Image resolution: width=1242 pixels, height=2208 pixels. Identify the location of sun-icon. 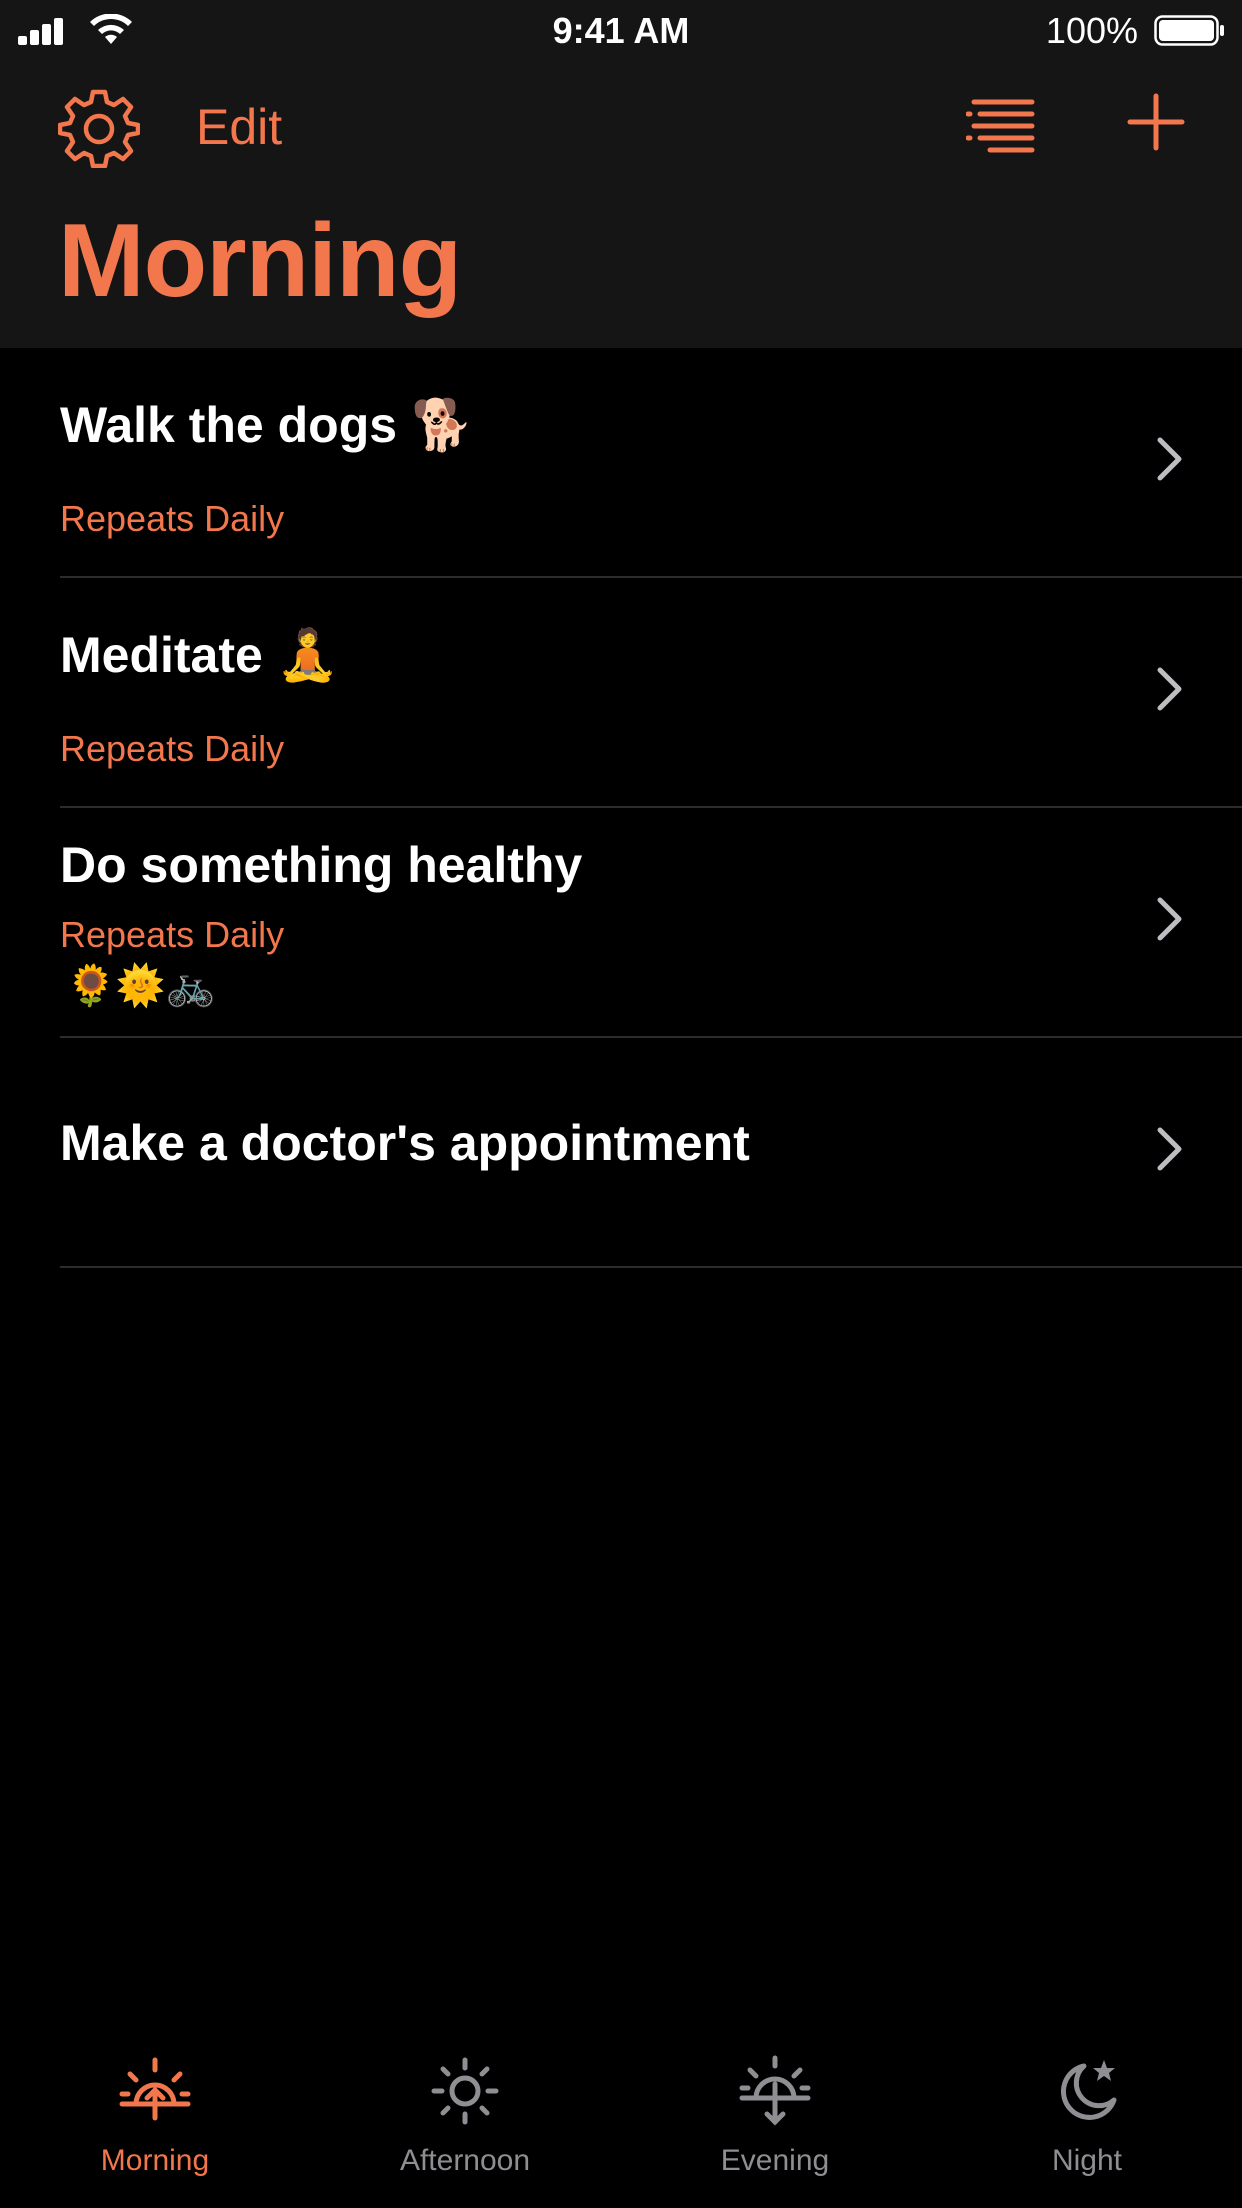
(465, 2091).